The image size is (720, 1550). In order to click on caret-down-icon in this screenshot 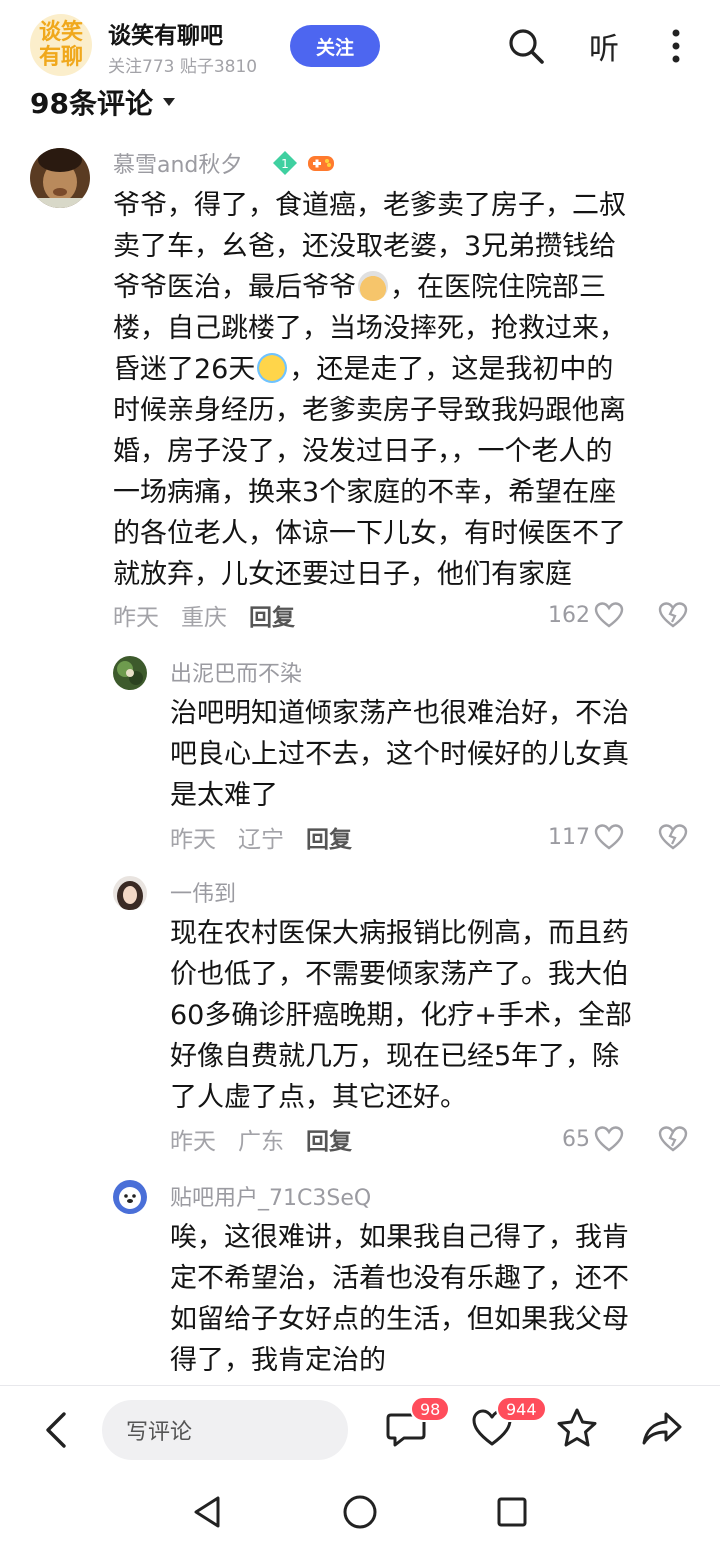, I will do `click(168, 102)`.